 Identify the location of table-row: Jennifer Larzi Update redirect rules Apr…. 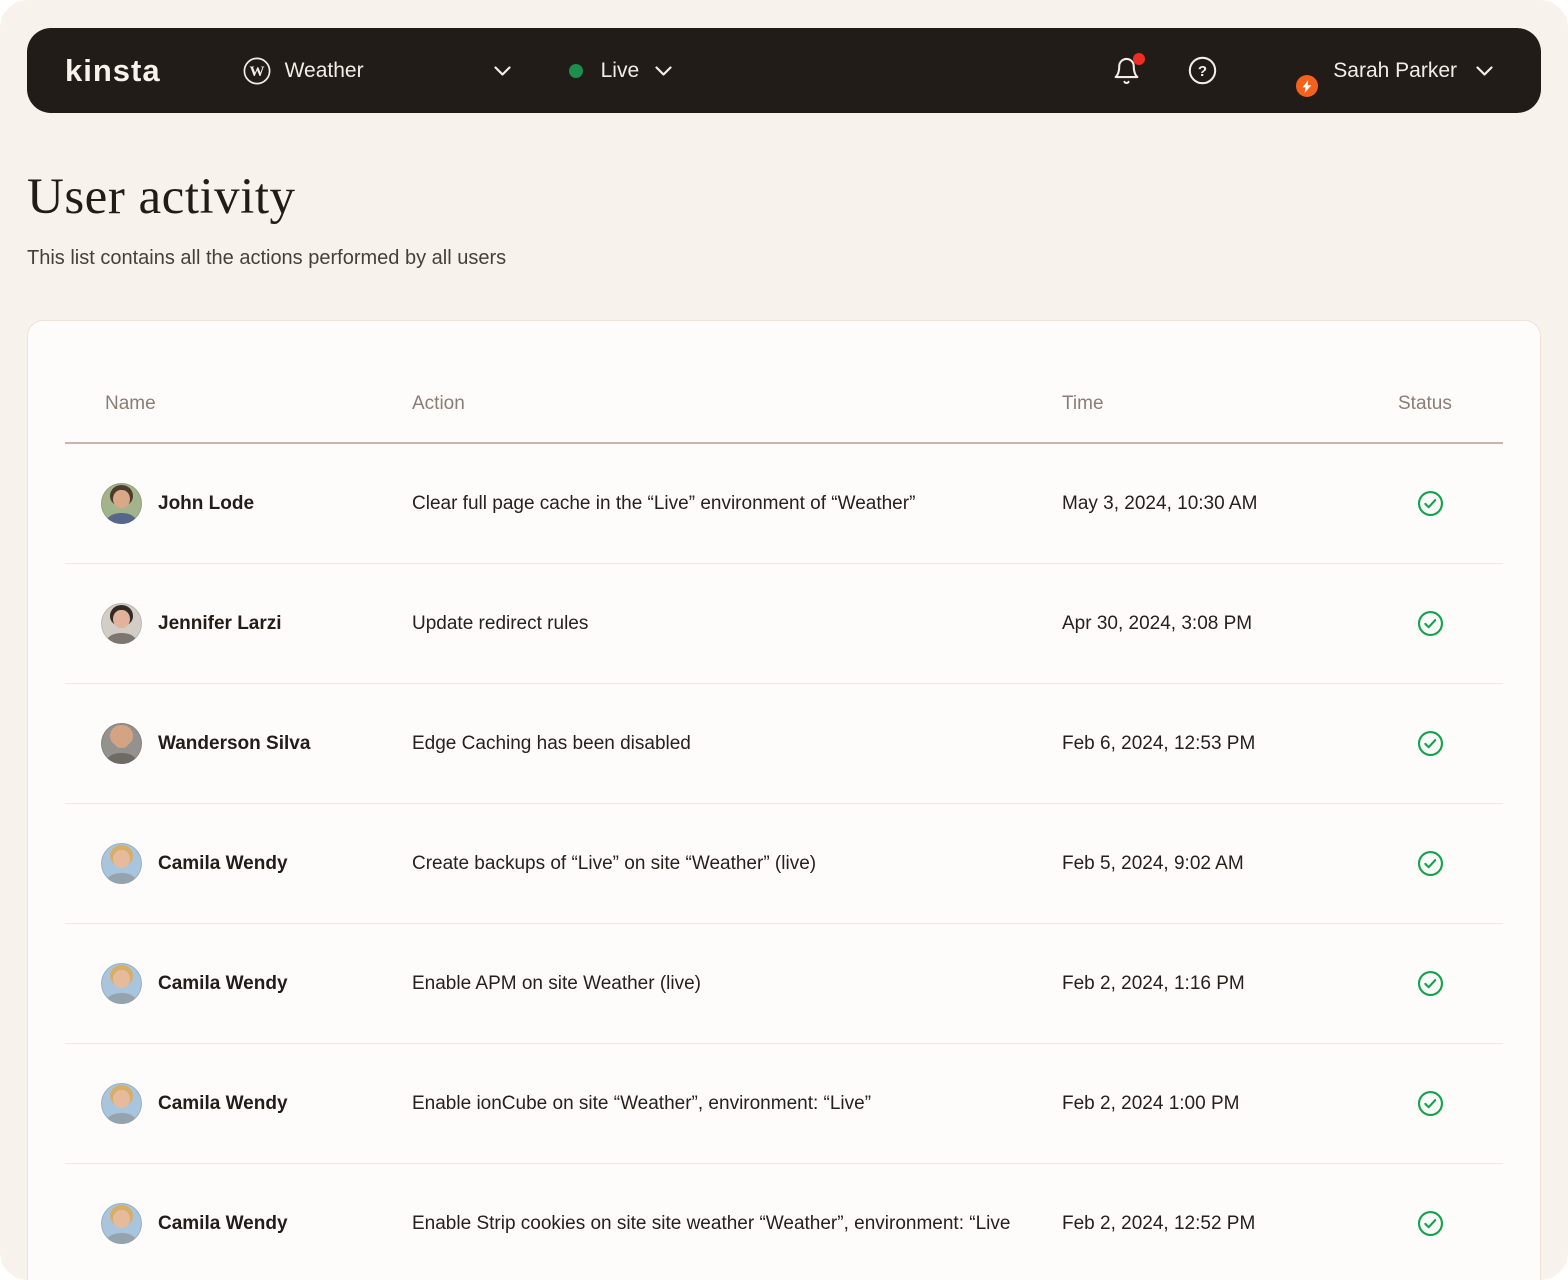
(784, 624).